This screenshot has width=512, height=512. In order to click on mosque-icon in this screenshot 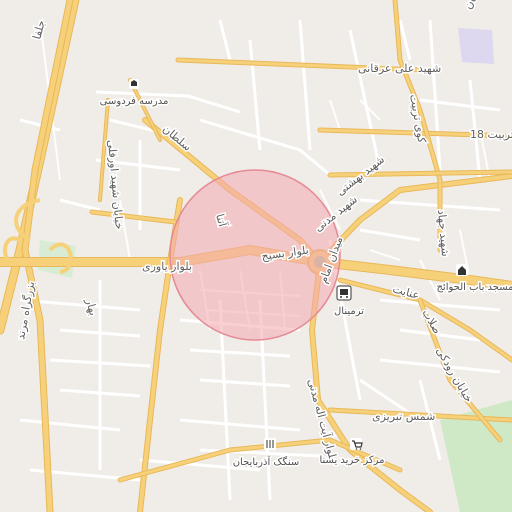, I will do `click(462, 270)`.